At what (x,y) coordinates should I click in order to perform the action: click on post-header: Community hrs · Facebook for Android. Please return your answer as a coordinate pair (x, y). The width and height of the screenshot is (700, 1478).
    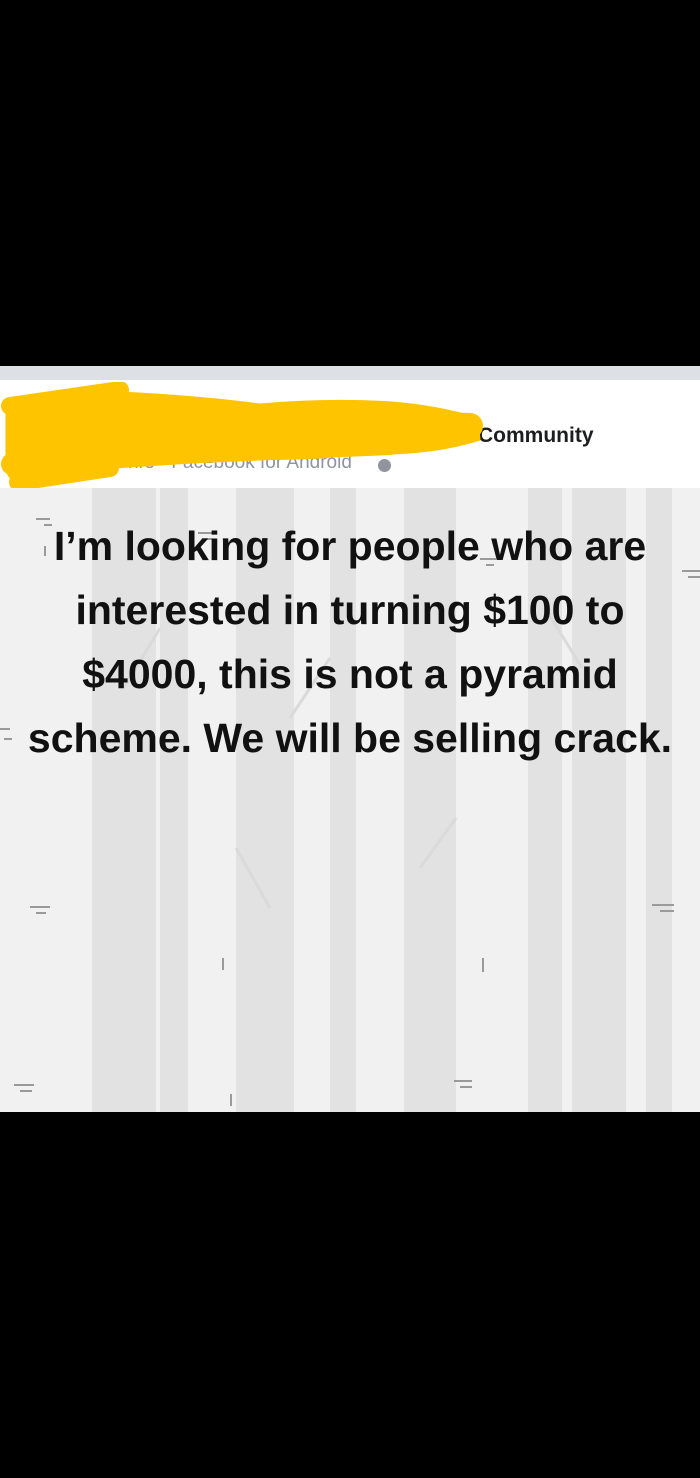
    Looking at the image, I should click on (350, 435).